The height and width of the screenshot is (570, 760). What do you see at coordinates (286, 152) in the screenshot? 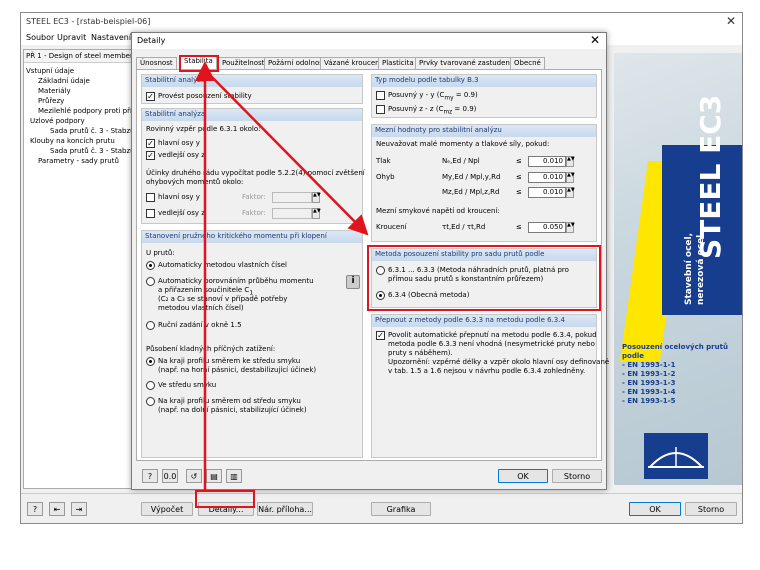
I see `arrow-to-method-group` at bounding box center [286, 152].